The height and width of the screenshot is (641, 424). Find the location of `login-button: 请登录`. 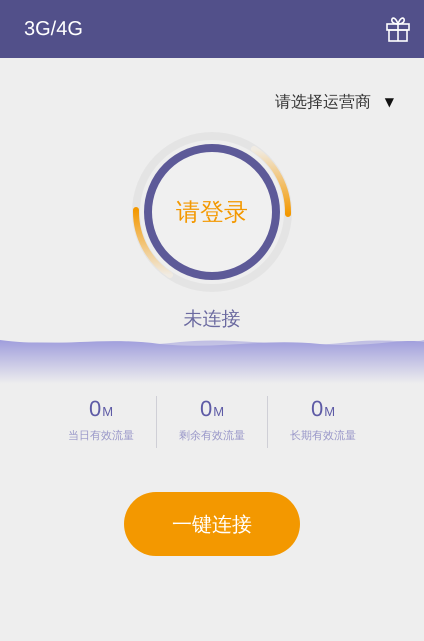

login-button: 请登录 is located at coordinates (212, 212).